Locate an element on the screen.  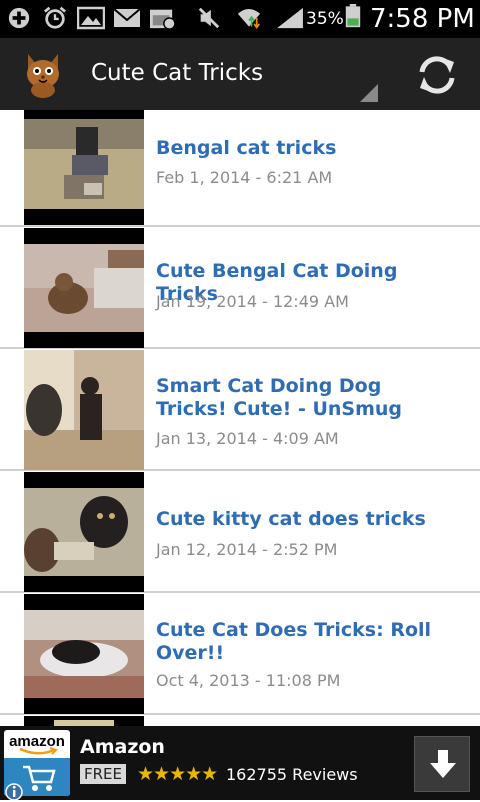
ad-banner: amazon Amazon FREE ★★★★★ 162755 Reviews is located at coordinates (240, 764).